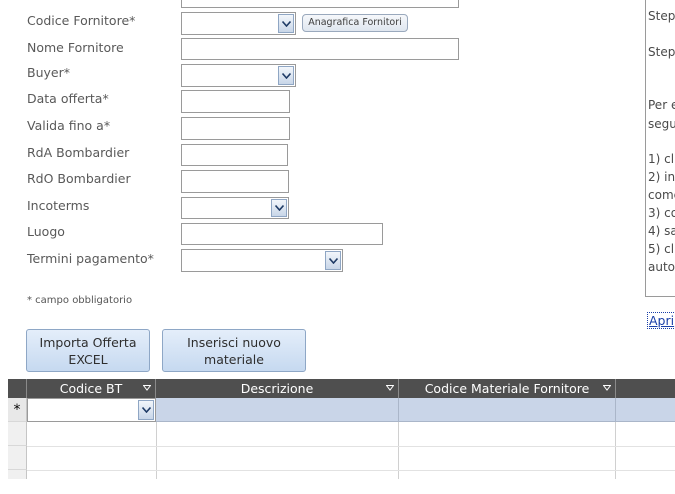 The image size is (675, 494). What do you see at coordinates (661, 267) in the screenshot?
I see `instruction-line: auto` at bounding box center [661, 267].